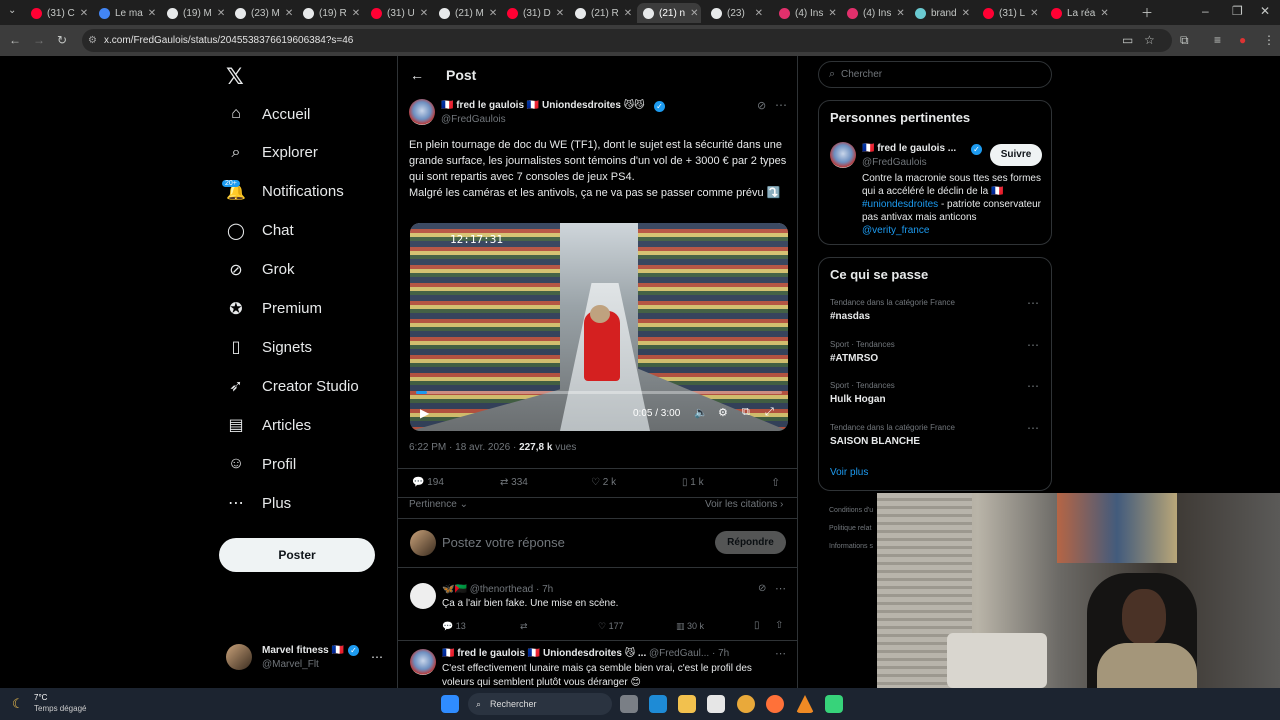 The width and height of the screenshot is (1280, 720). Describe the element at coordinates (329, 13) in the screenshot. I see `browser-tab: (19) R ✕` at that location.